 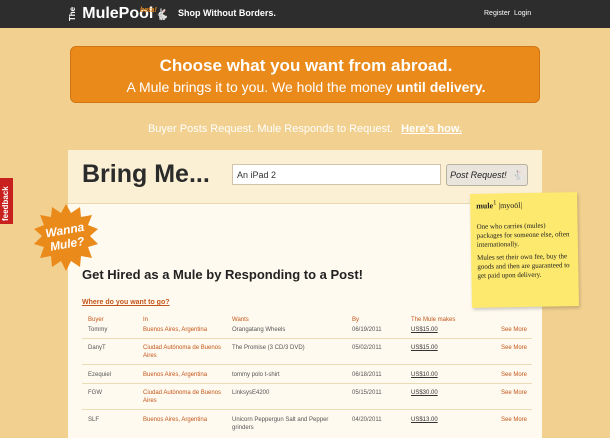 I want to click on heres-how-link: Here's how., so click(x=431, y=129).